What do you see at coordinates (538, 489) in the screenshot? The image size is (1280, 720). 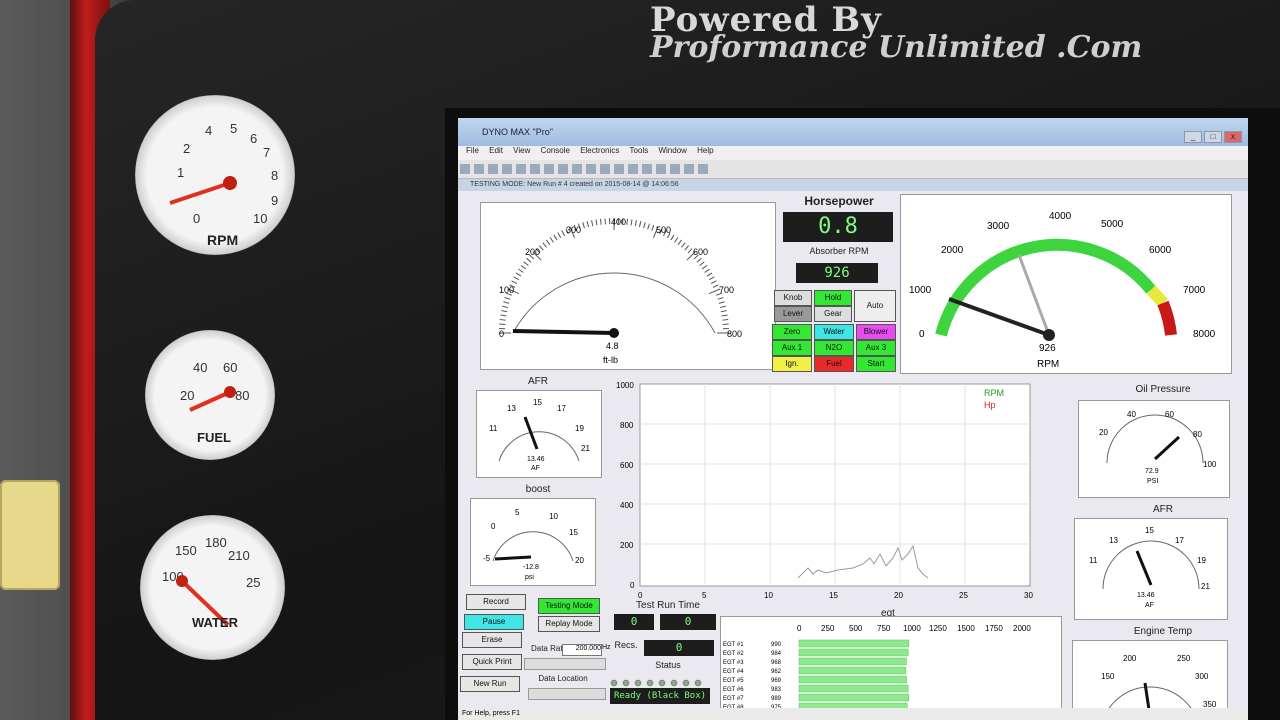 I see `boost-title: boost` at bounding box center [538, 489].